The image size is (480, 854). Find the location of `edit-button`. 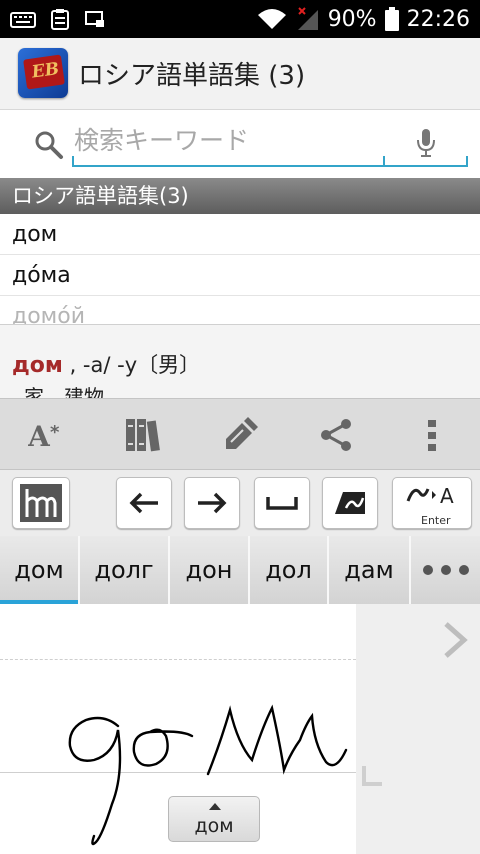

edit-button is located at coordinates (240, 435).